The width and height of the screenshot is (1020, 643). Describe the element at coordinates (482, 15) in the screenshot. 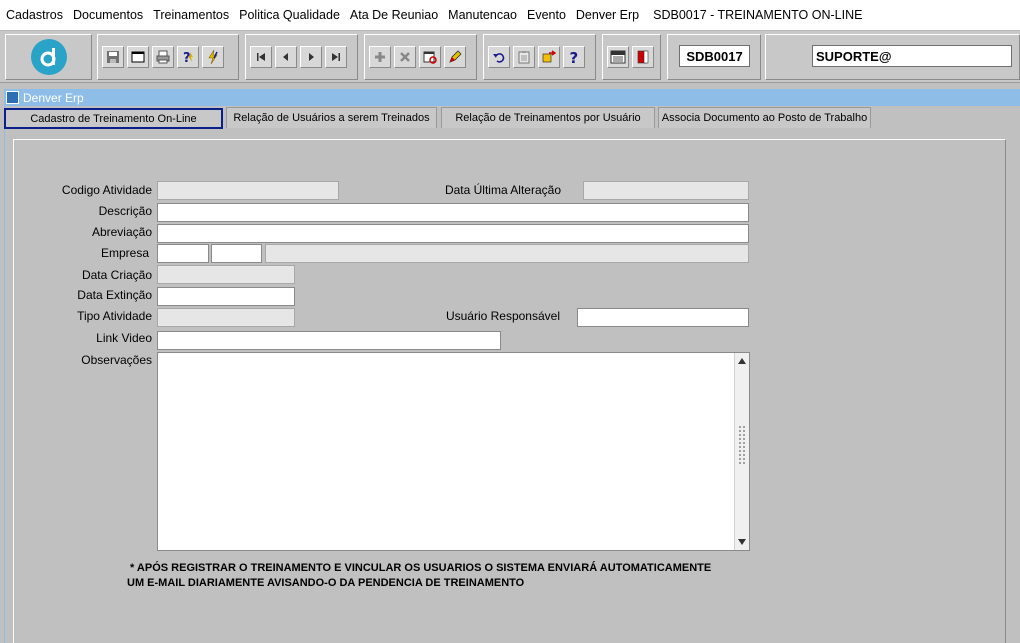

I see `menu-manutencao: Manutencao` at that location.